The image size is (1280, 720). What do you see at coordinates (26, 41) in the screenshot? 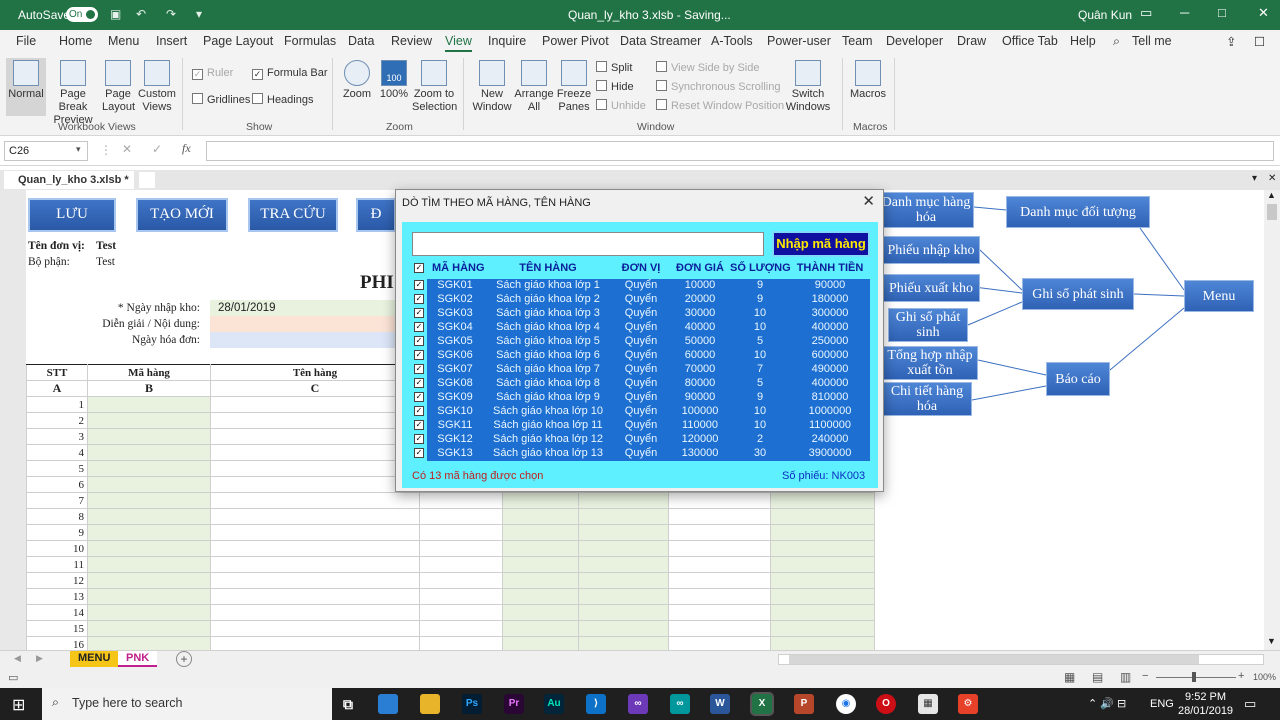
I see `tab-file: File` at bounding box center [26, 41].